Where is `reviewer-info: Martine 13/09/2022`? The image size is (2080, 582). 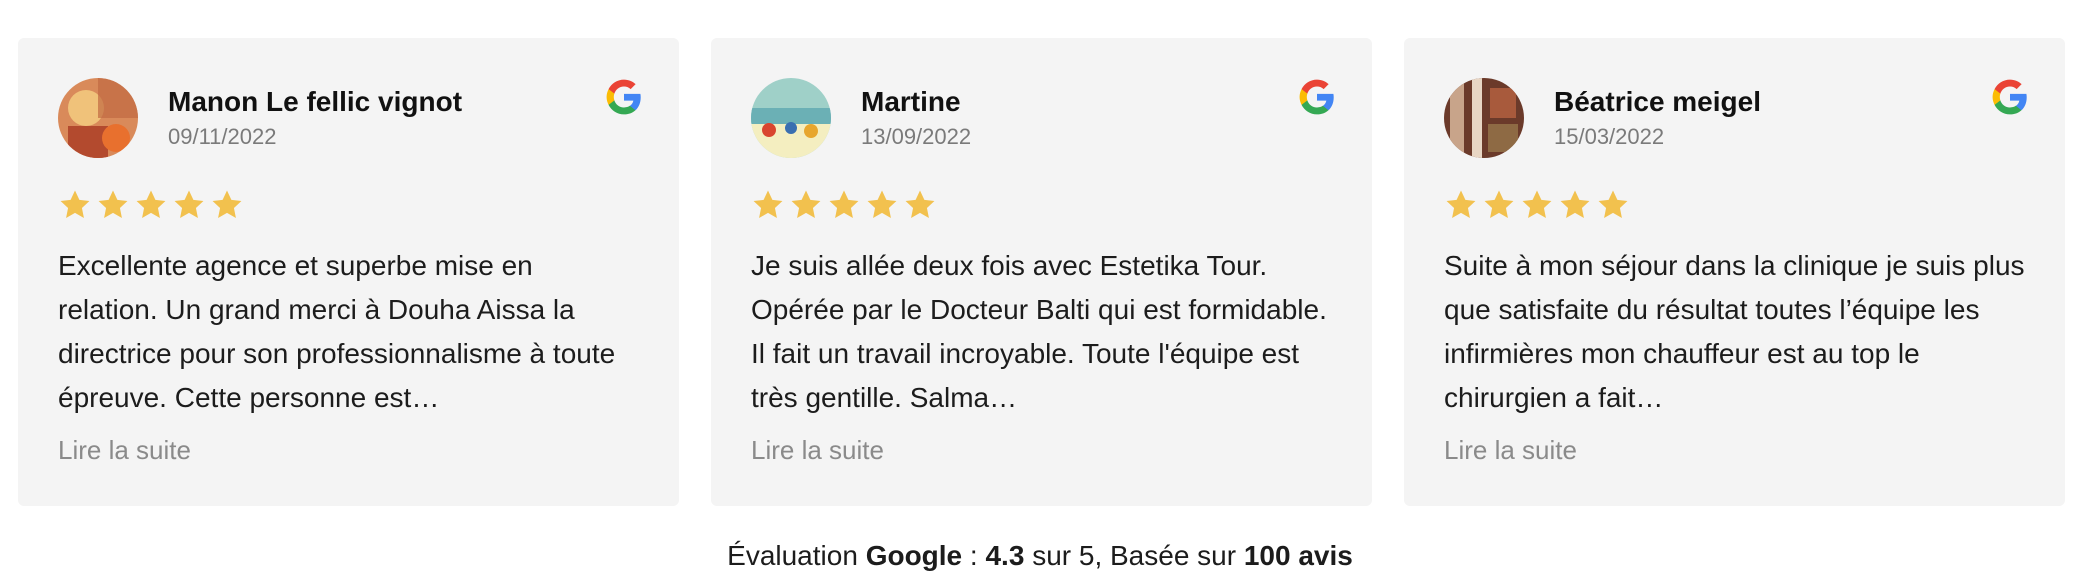
reviewer-info: Martine 13/09/2022 is located at coordinates (916, 118).